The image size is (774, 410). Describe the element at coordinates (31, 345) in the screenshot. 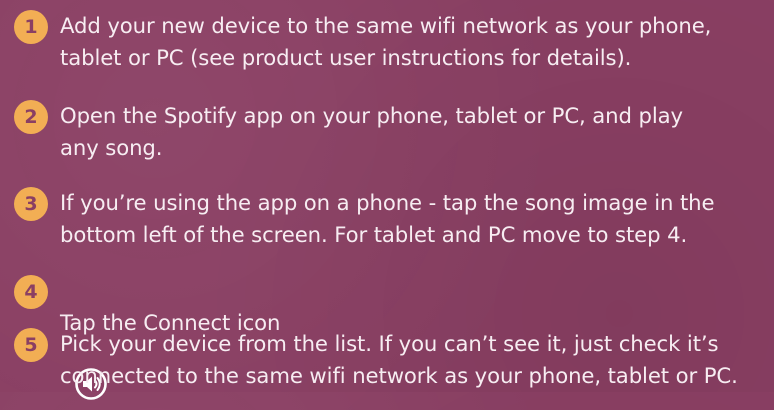

I see `step-number-badge: 5` at that location.